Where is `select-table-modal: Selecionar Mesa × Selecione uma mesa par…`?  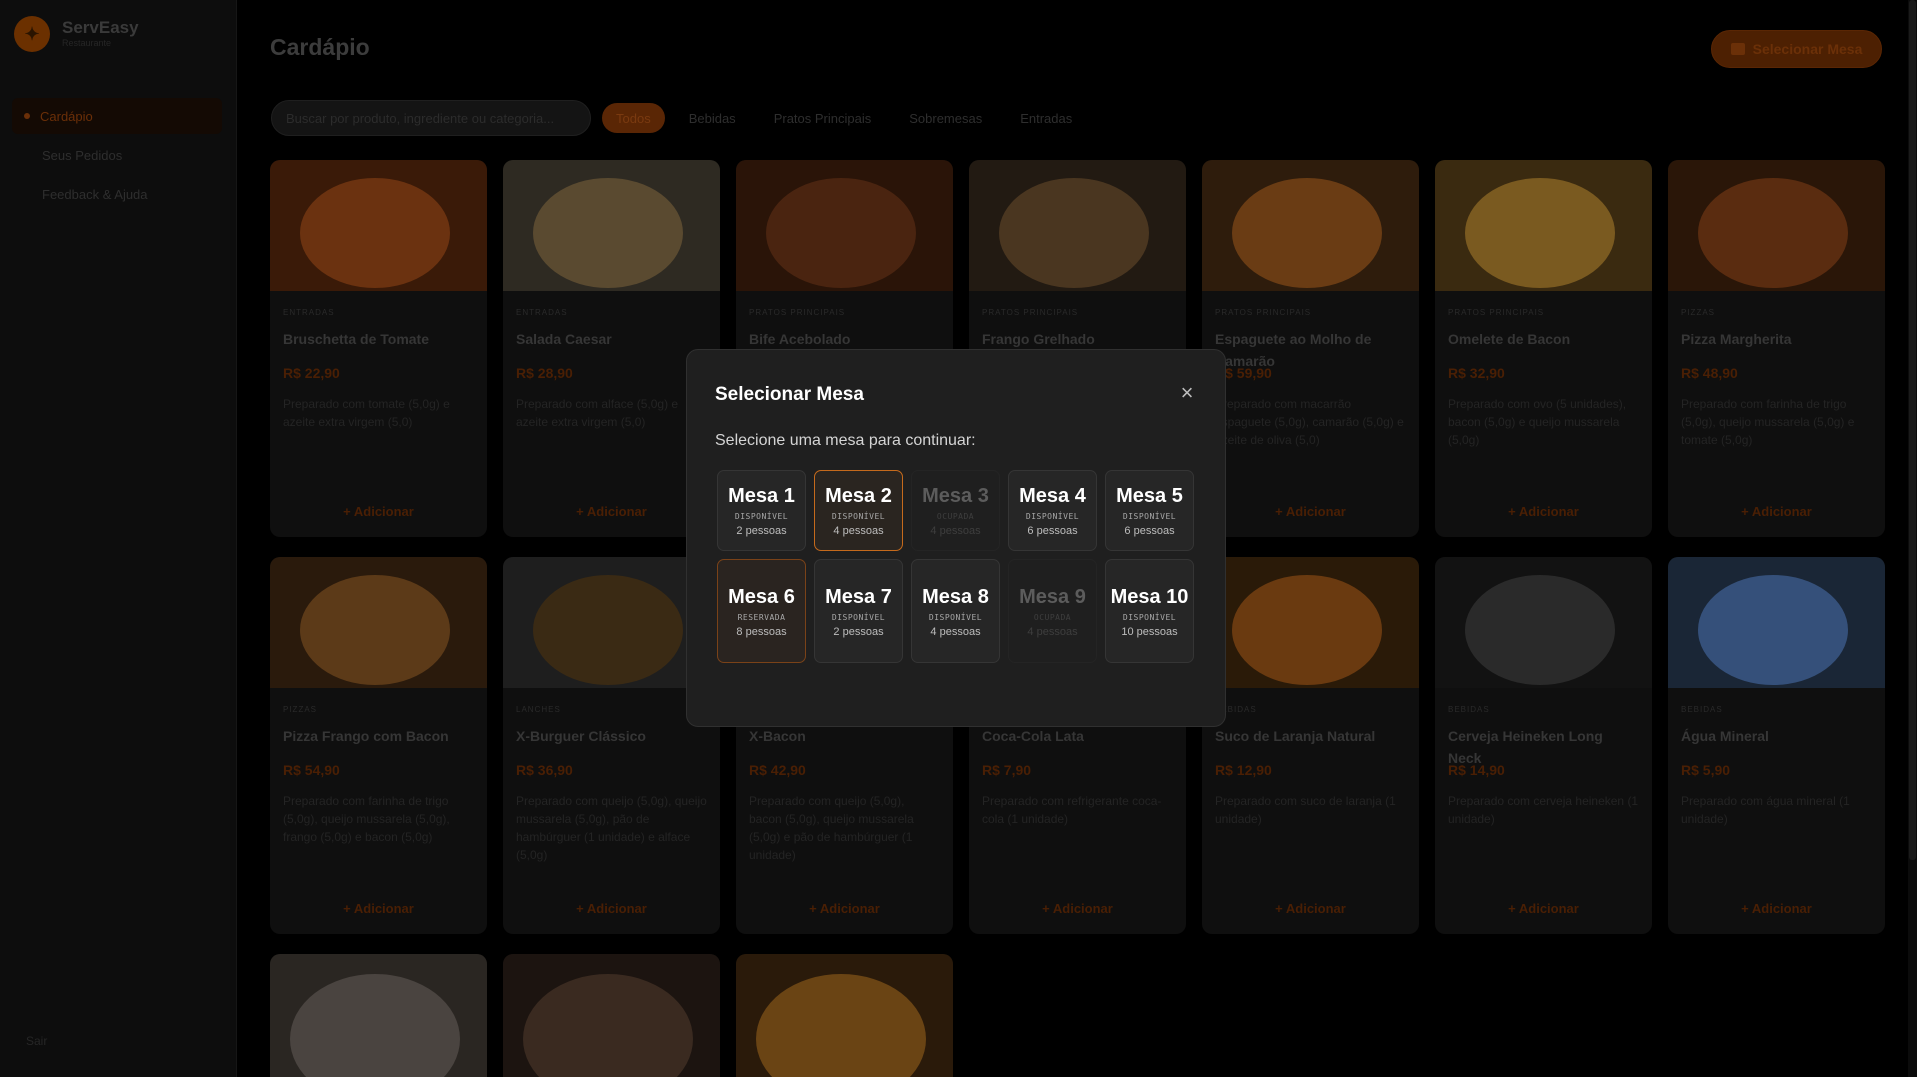 select-table-modal: Selecionar Mesa × Selecione uma mesa par… is located at coordinates (956, 538).